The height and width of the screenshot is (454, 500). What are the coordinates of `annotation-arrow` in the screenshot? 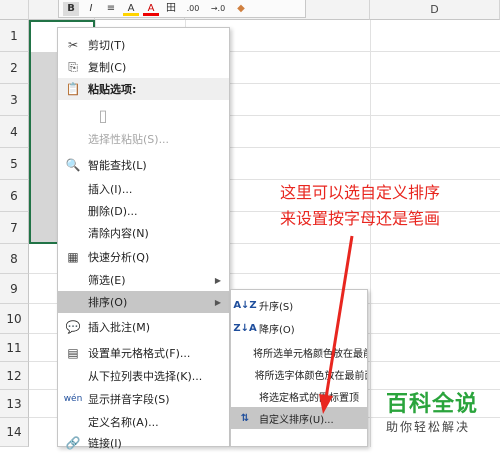 It's located at (336, 324).